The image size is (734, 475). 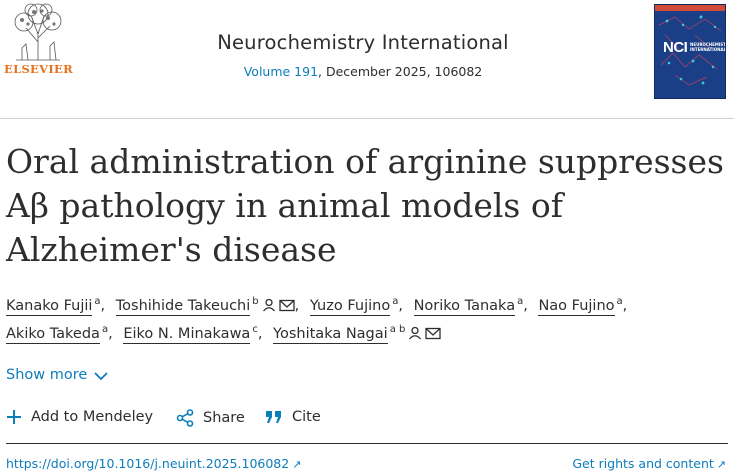 I want to click on volume-line: Volume 191, December 2025, 106082, so click(x=363, y=71).